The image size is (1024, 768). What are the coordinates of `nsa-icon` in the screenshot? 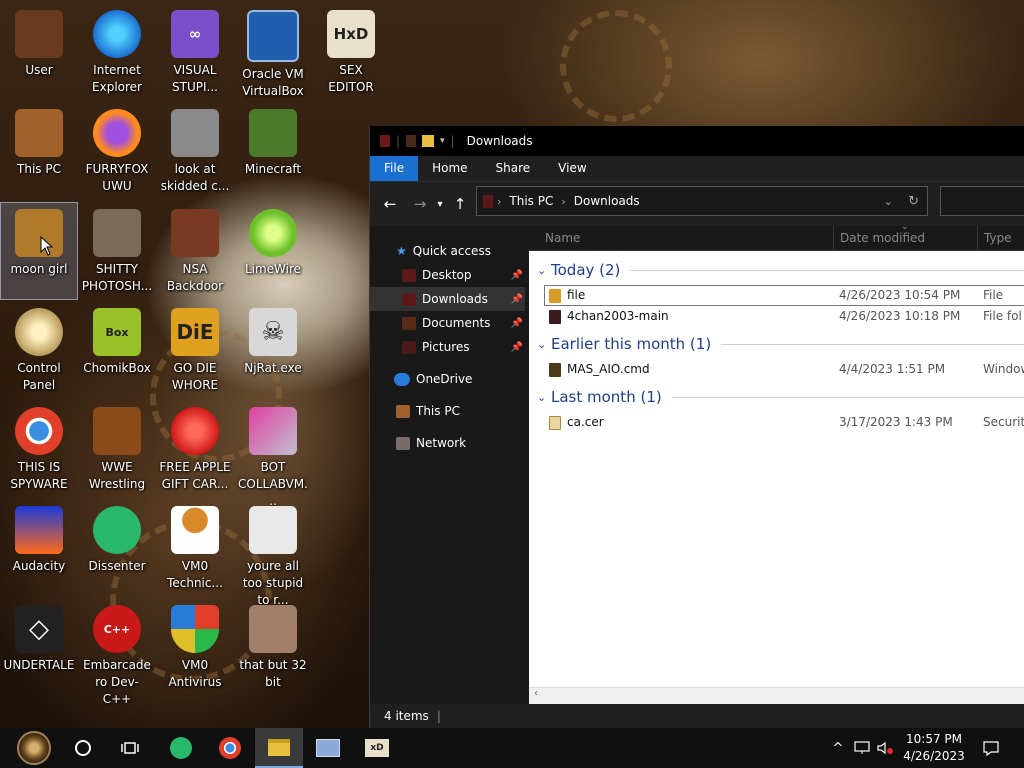 It's located at (195, 233).